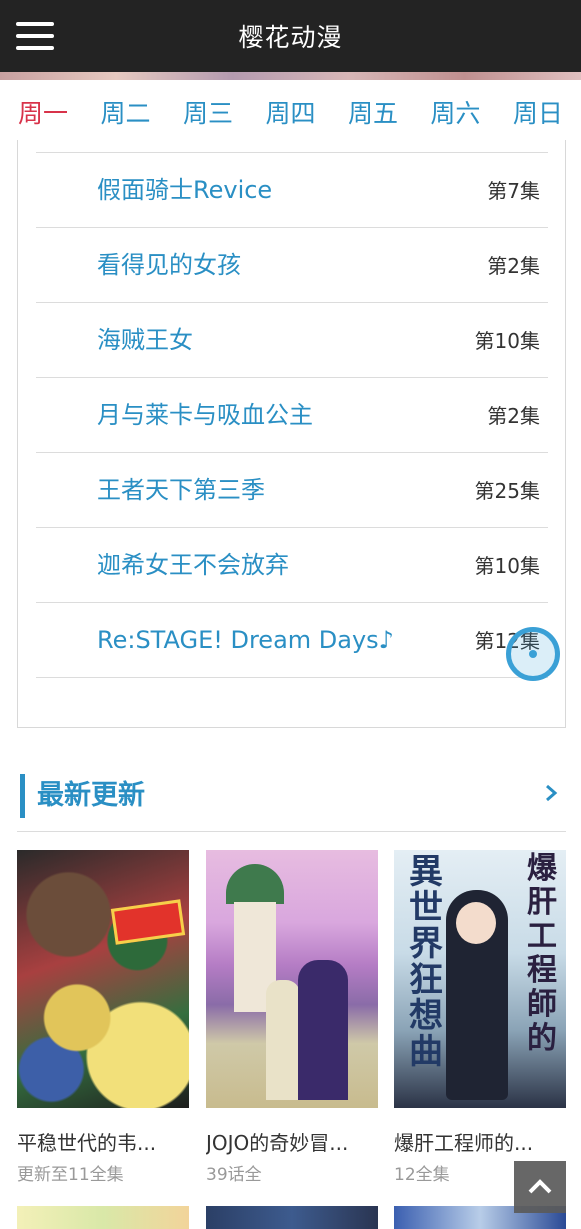  Describe the element at coordinates (291, 801) in the screenshot. I see `latest-section-header: 最新更新` at that location.